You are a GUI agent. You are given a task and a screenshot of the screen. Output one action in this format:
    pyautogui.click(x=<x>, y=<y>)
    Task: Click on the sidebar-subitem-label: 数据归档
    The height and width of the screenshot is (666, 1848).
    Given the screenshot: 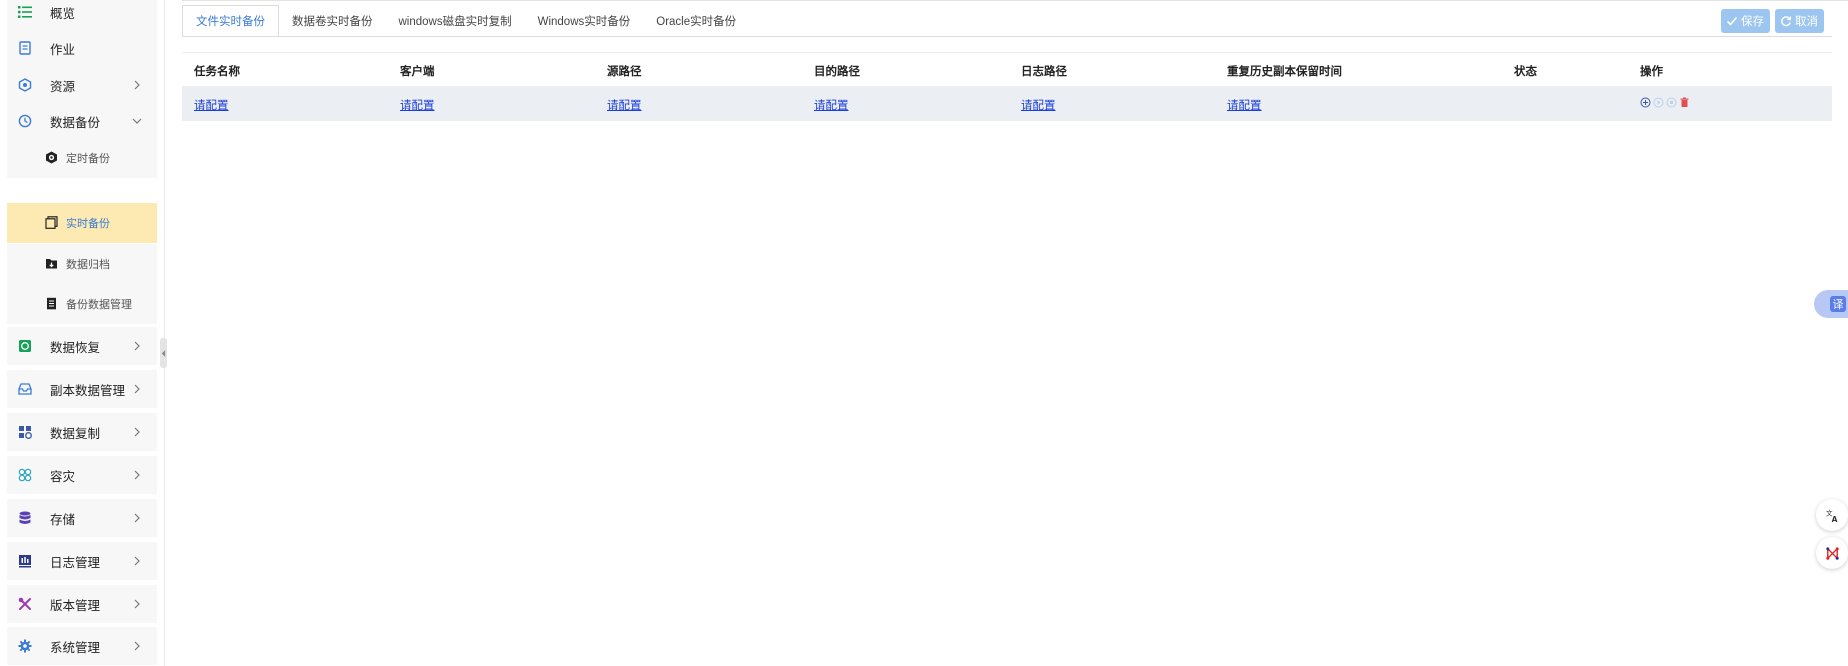 What is the action you would take?
    pyautogui.click(x=88, y=265)
    